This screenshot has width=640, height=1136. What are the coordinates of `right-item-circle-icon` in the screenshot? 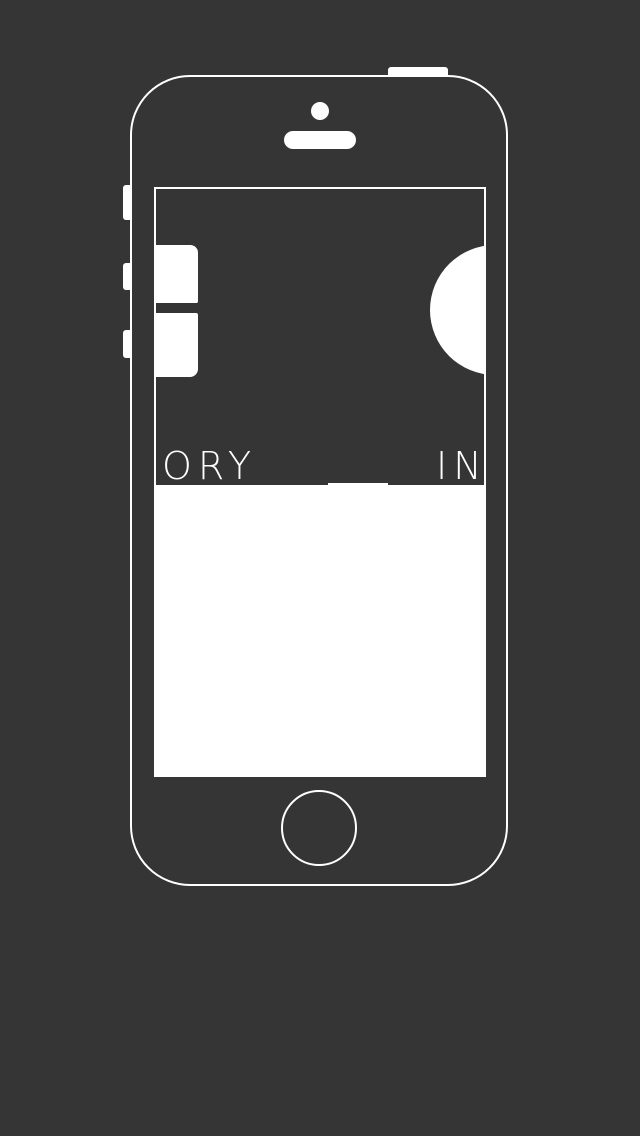 It's located at (457, 310).